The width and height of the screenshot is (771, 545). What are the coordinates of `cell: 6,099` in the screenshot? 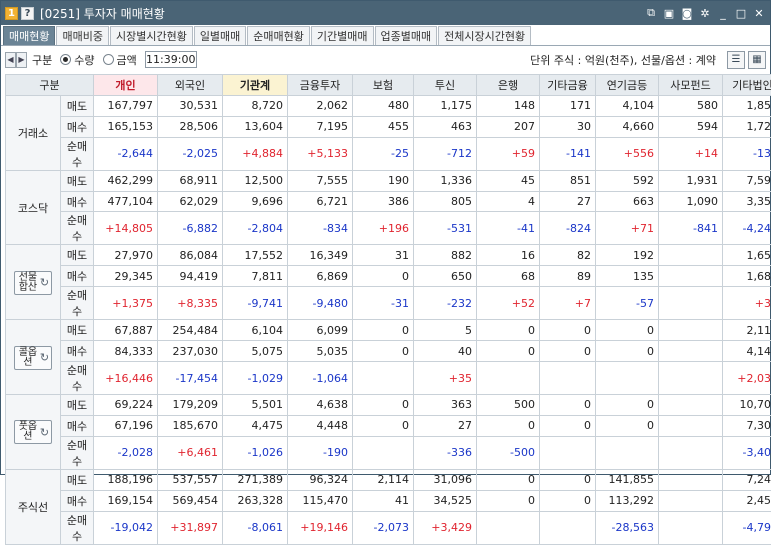 It's located at (320, 330).